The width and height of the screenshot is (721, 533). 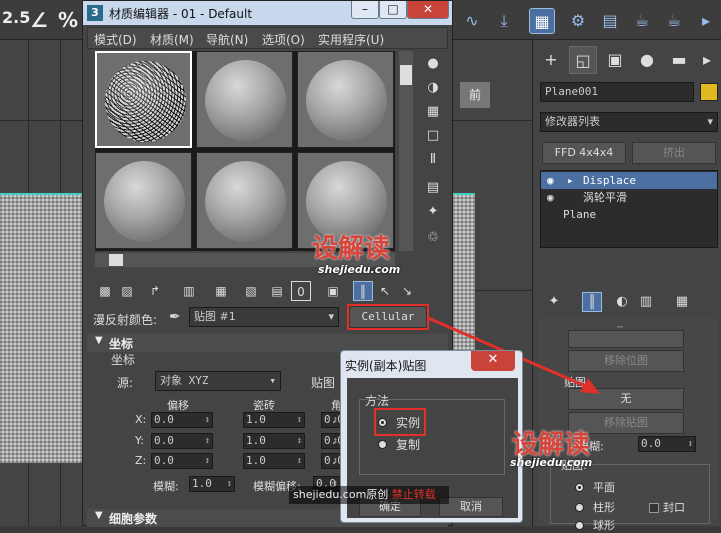 I want to click on expand-arrow-icon: ▸, so click(x=570, y=180).